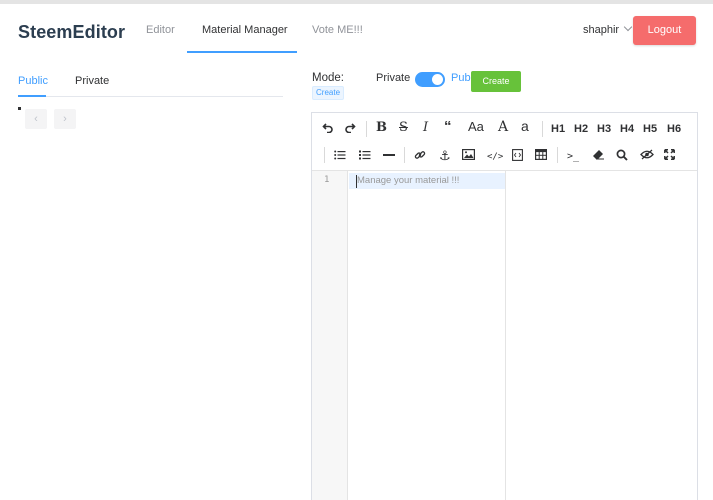 The height and width of the screenshot is (500, 713). What do you see at coordinates (330, 335) in the screenshot?
I see `line-number-gutter: 1` at bounding box center [330, 335].